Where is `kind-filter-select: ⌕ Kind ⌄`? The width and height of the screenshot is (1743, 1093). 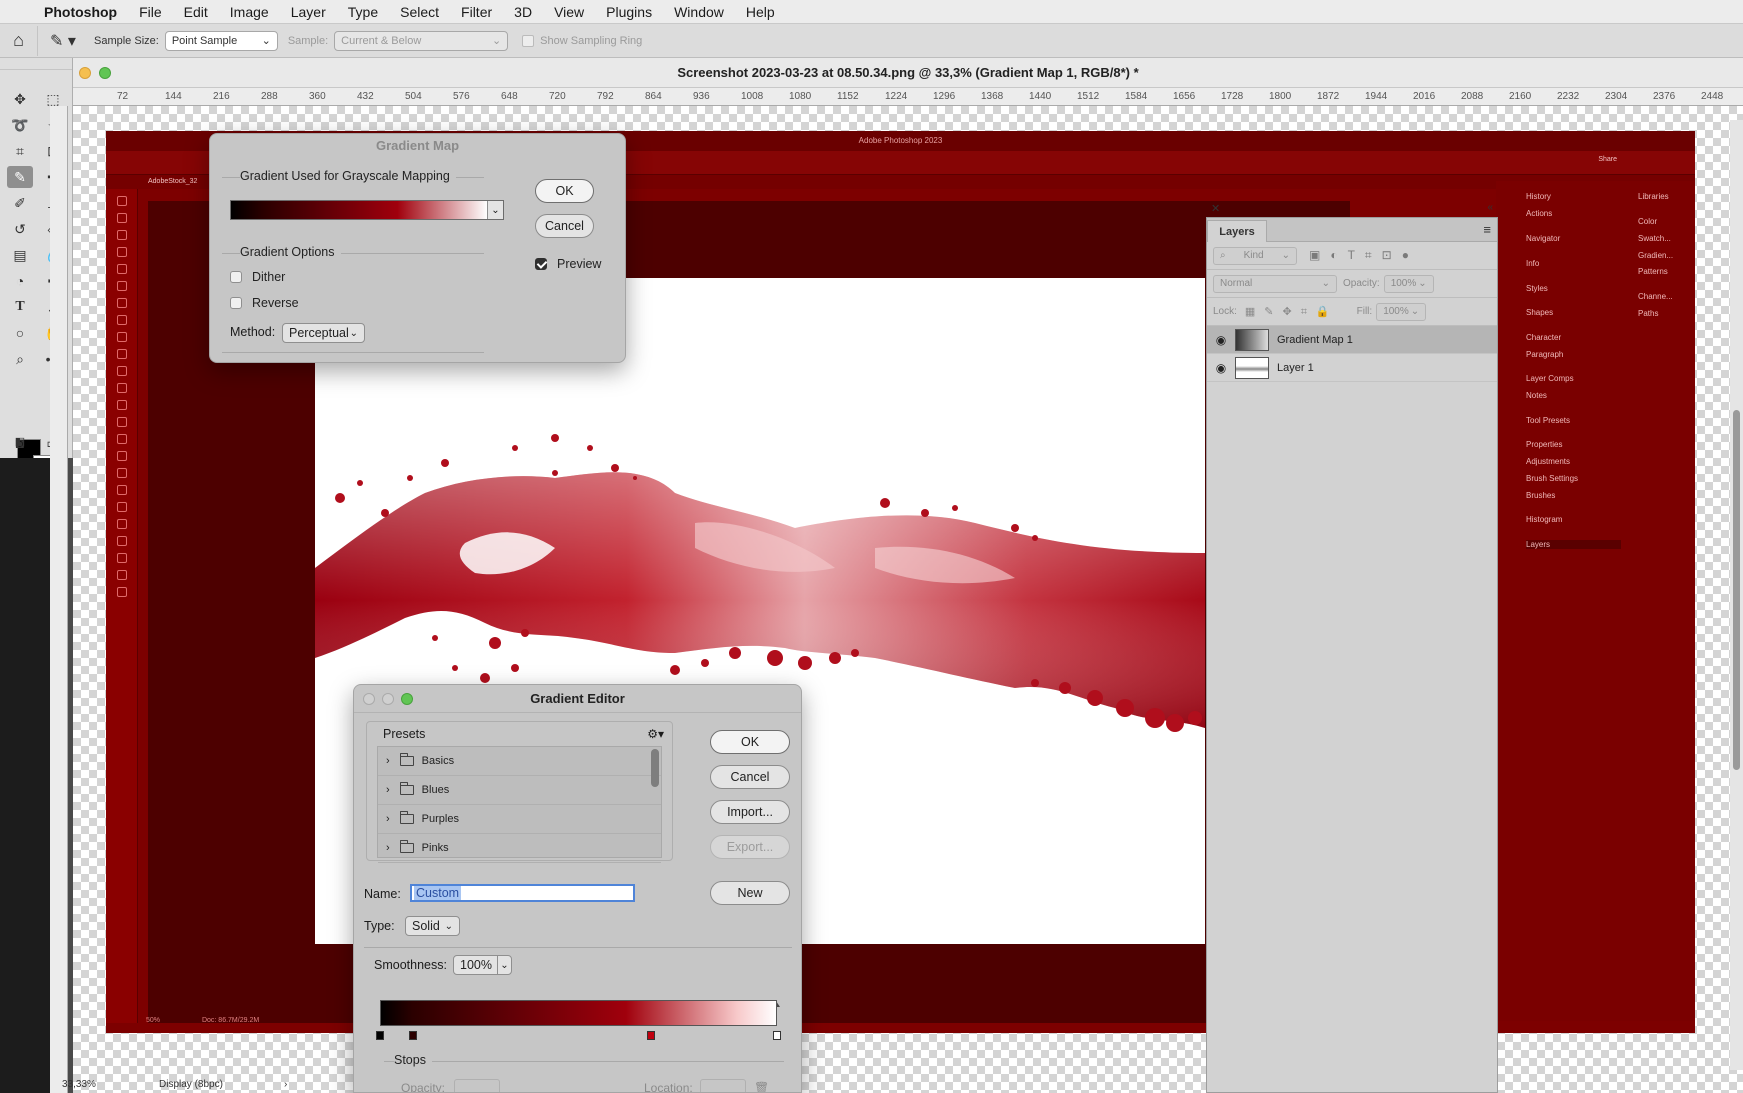 kind-filter-select: ⌕ Kind ⌄ is located at coordinates (1255, 255).